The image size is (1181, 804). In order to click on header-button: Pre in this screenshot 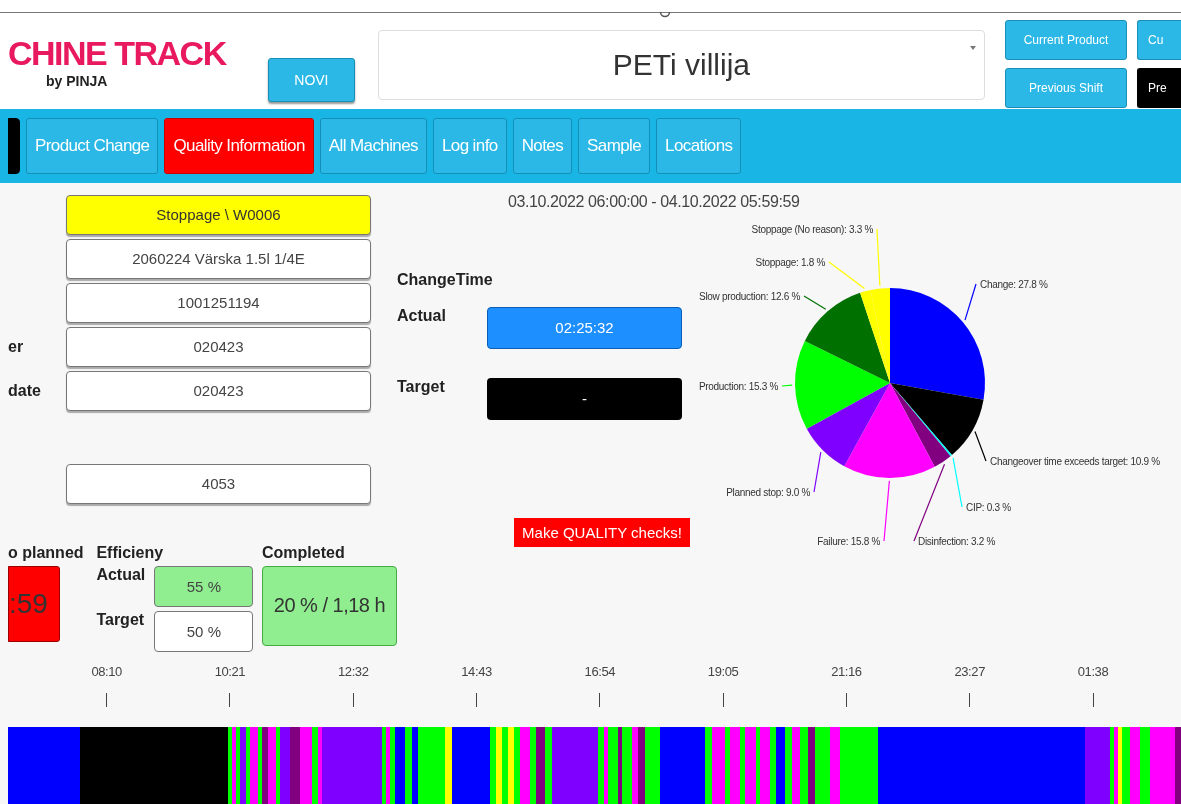, I will do `click(1159, 87)`.